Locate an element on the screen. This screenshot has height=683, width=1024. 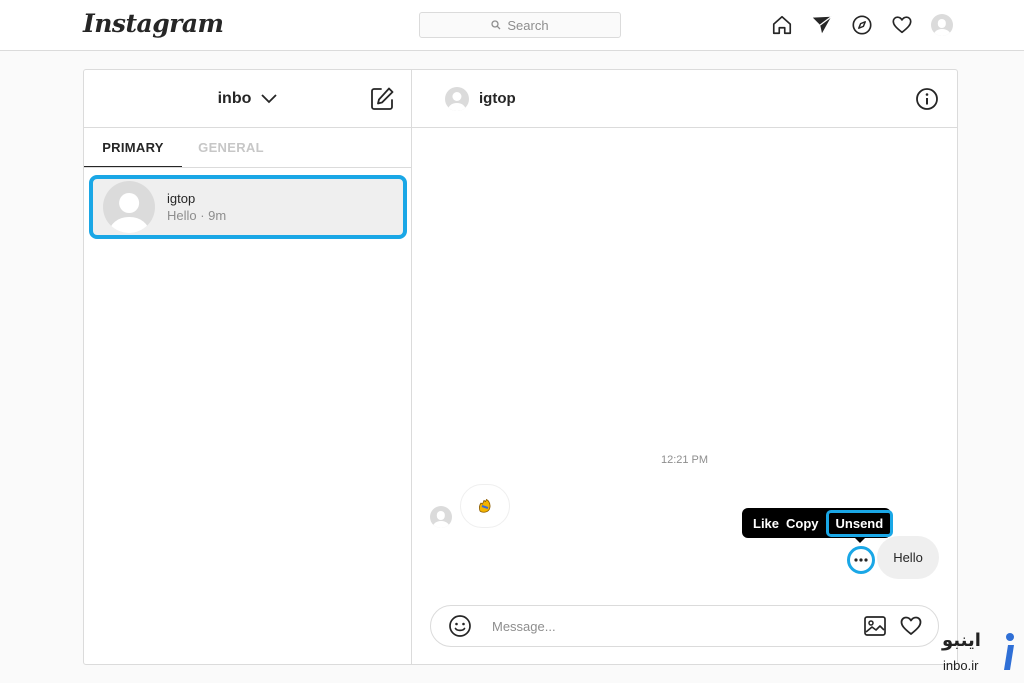
inbox-header: inbo is located at coordinates (247, 99).